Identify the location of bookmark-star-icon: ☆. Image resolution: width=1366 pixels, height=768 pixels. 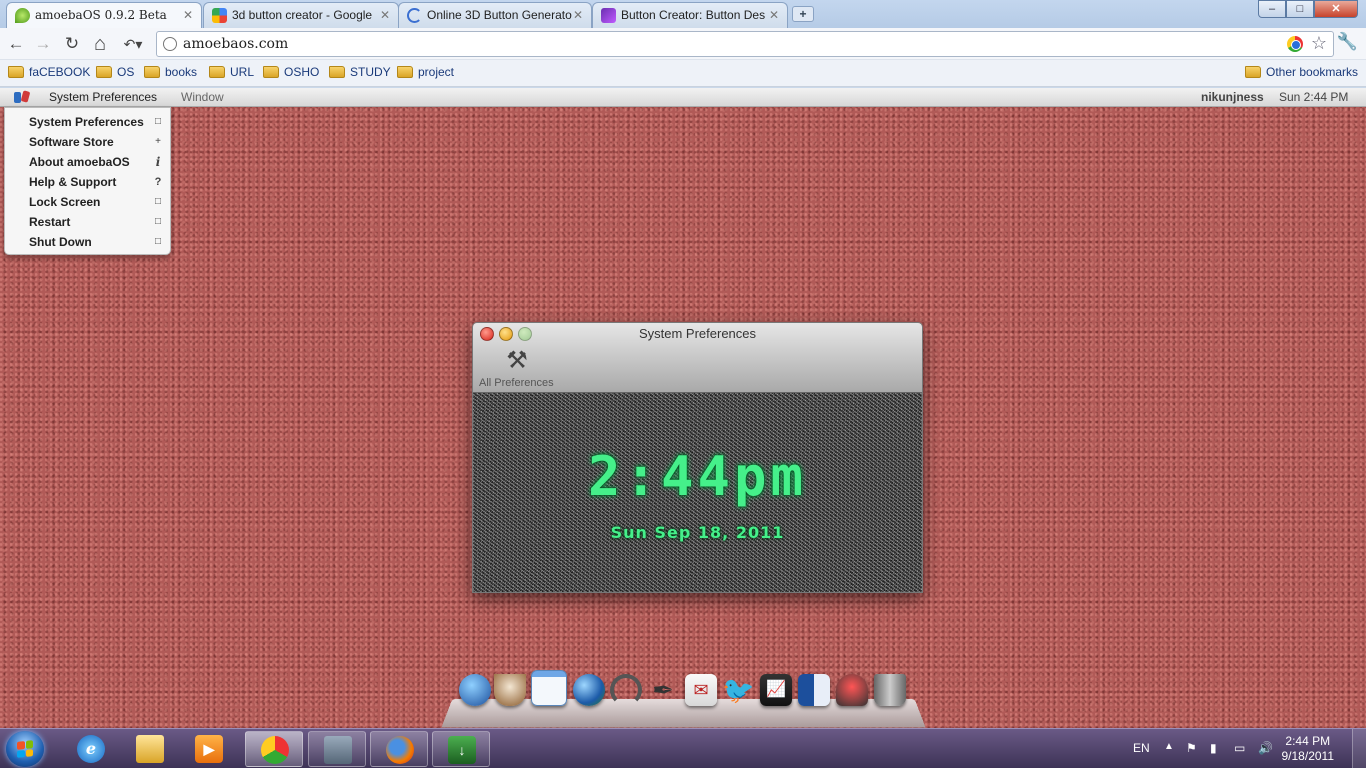
(1319, 43).